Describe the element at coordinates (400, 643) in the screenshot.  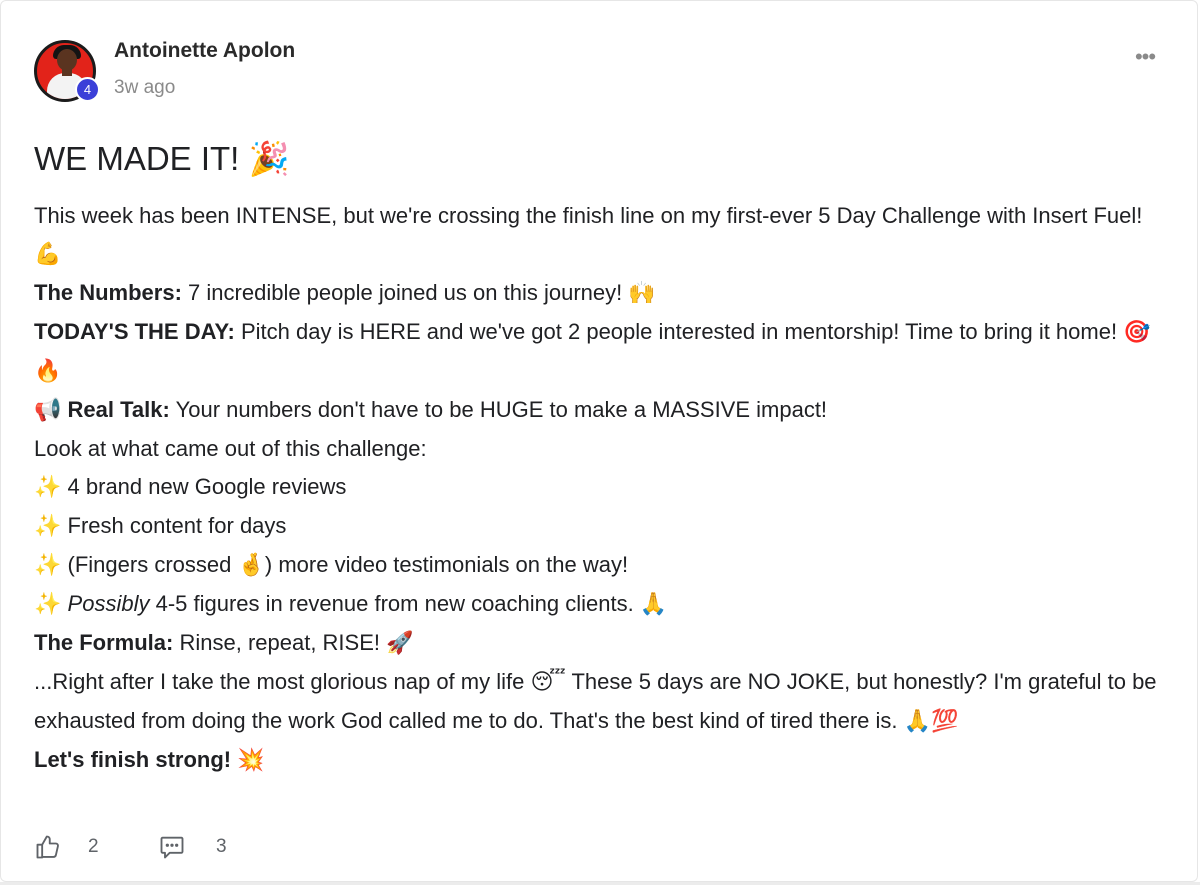
I see `rocket-emoji: 🚀` at that location.